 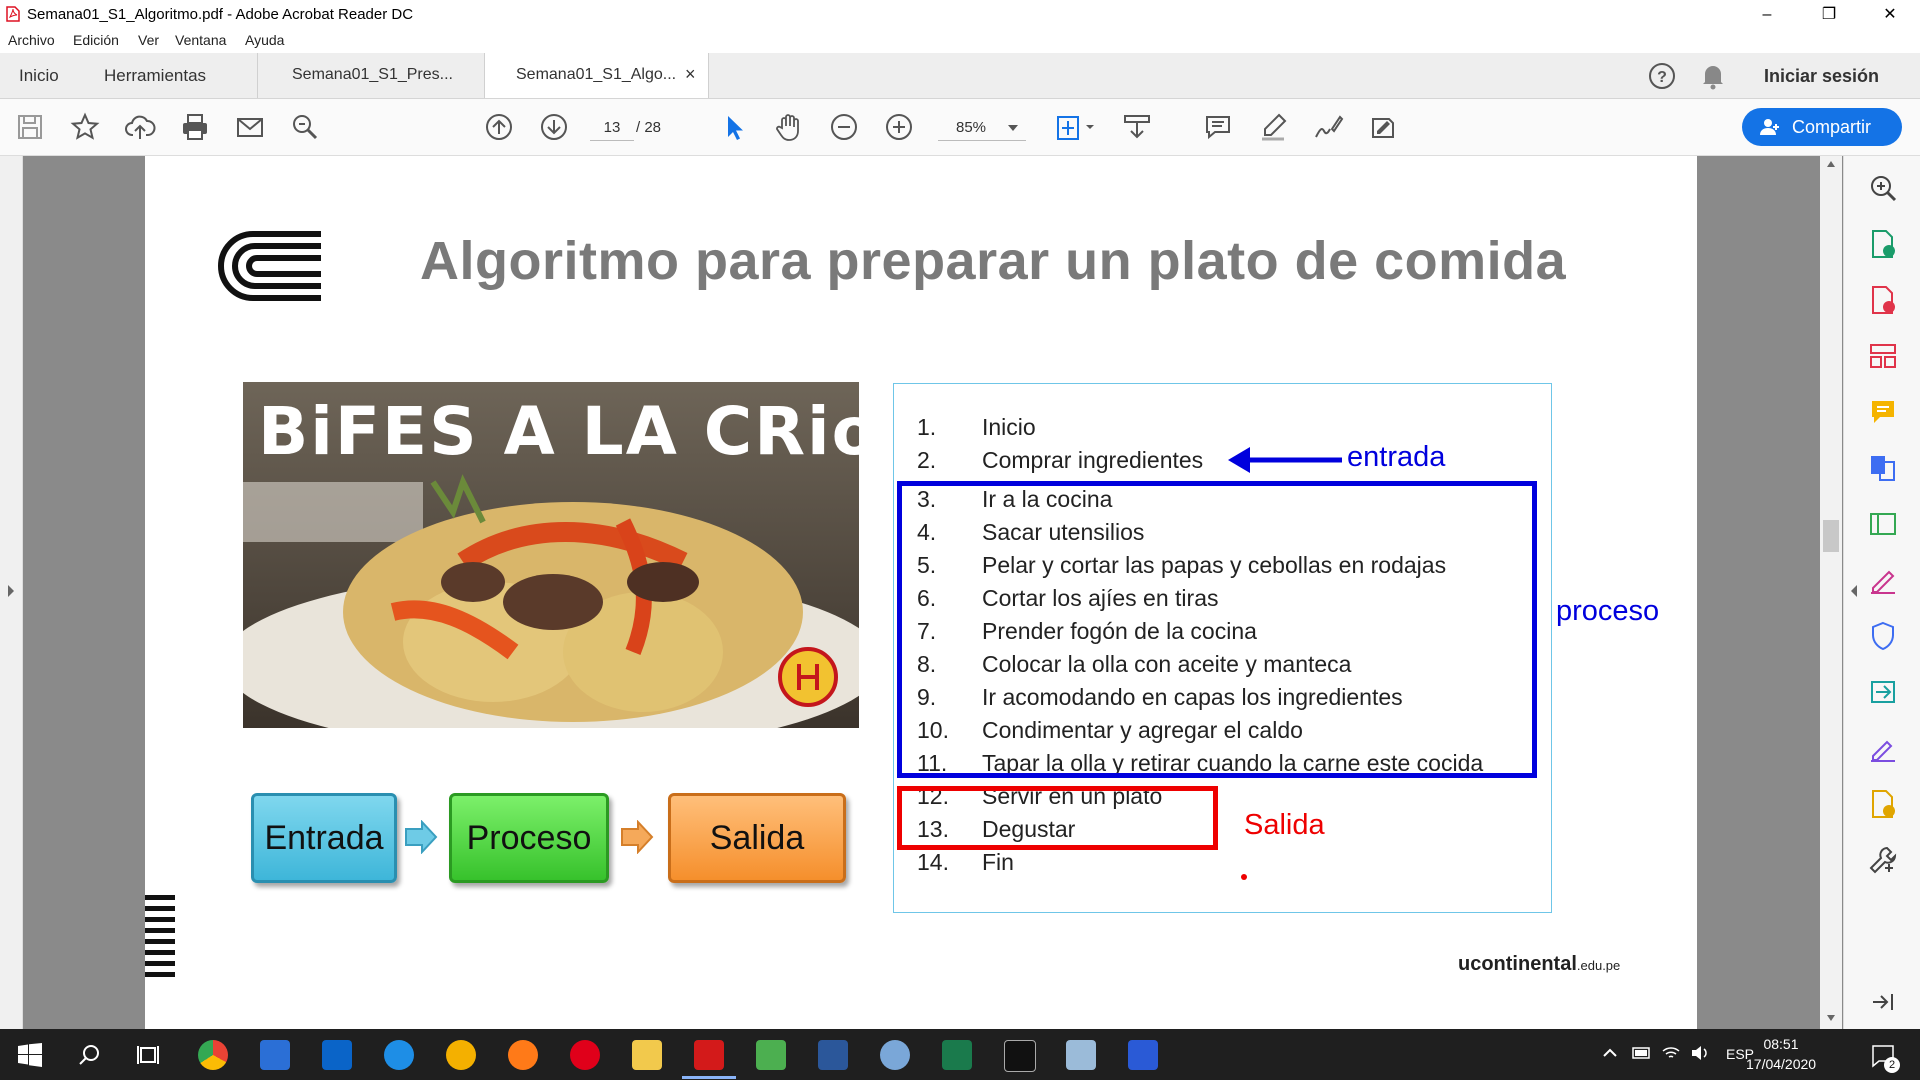 I want to click on scroll-down-icon, so click(x=1831, y=1018).